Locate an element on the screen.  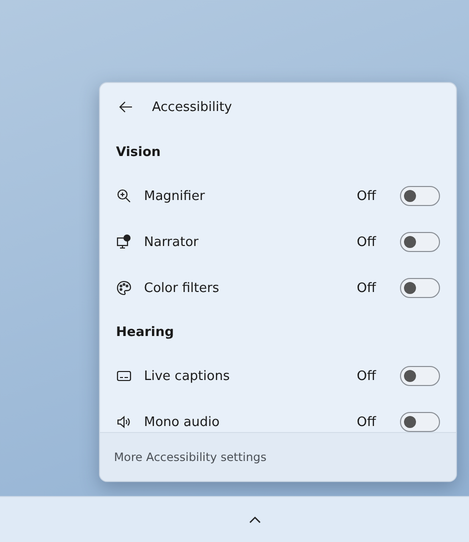
section-heading: Vision is located at coordinates (138, 153).